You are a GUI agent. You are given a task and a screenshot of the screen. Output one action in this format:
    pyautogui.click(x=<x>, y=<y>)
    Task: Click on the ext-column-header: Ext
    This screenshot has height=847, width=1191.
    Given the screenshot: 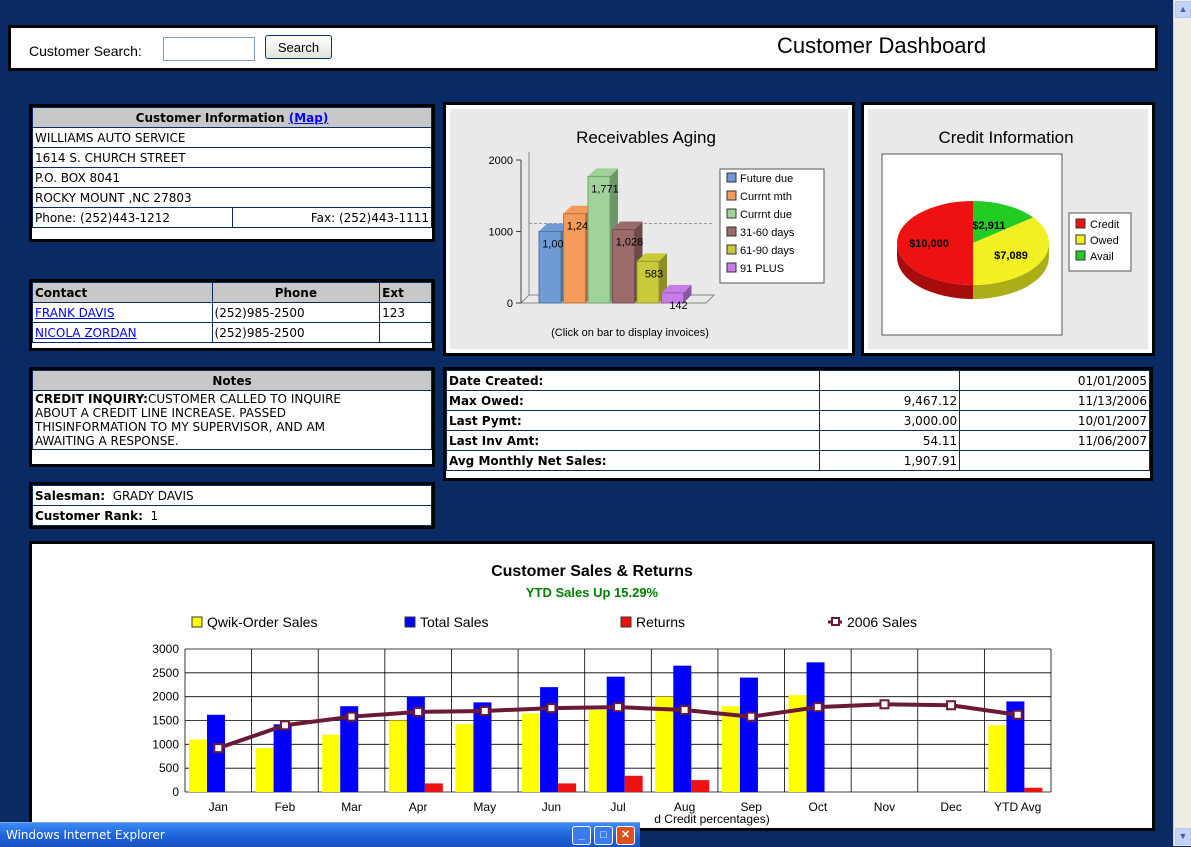 What is the action you would take?
    pyautogui.click(x=405, y=292)
    